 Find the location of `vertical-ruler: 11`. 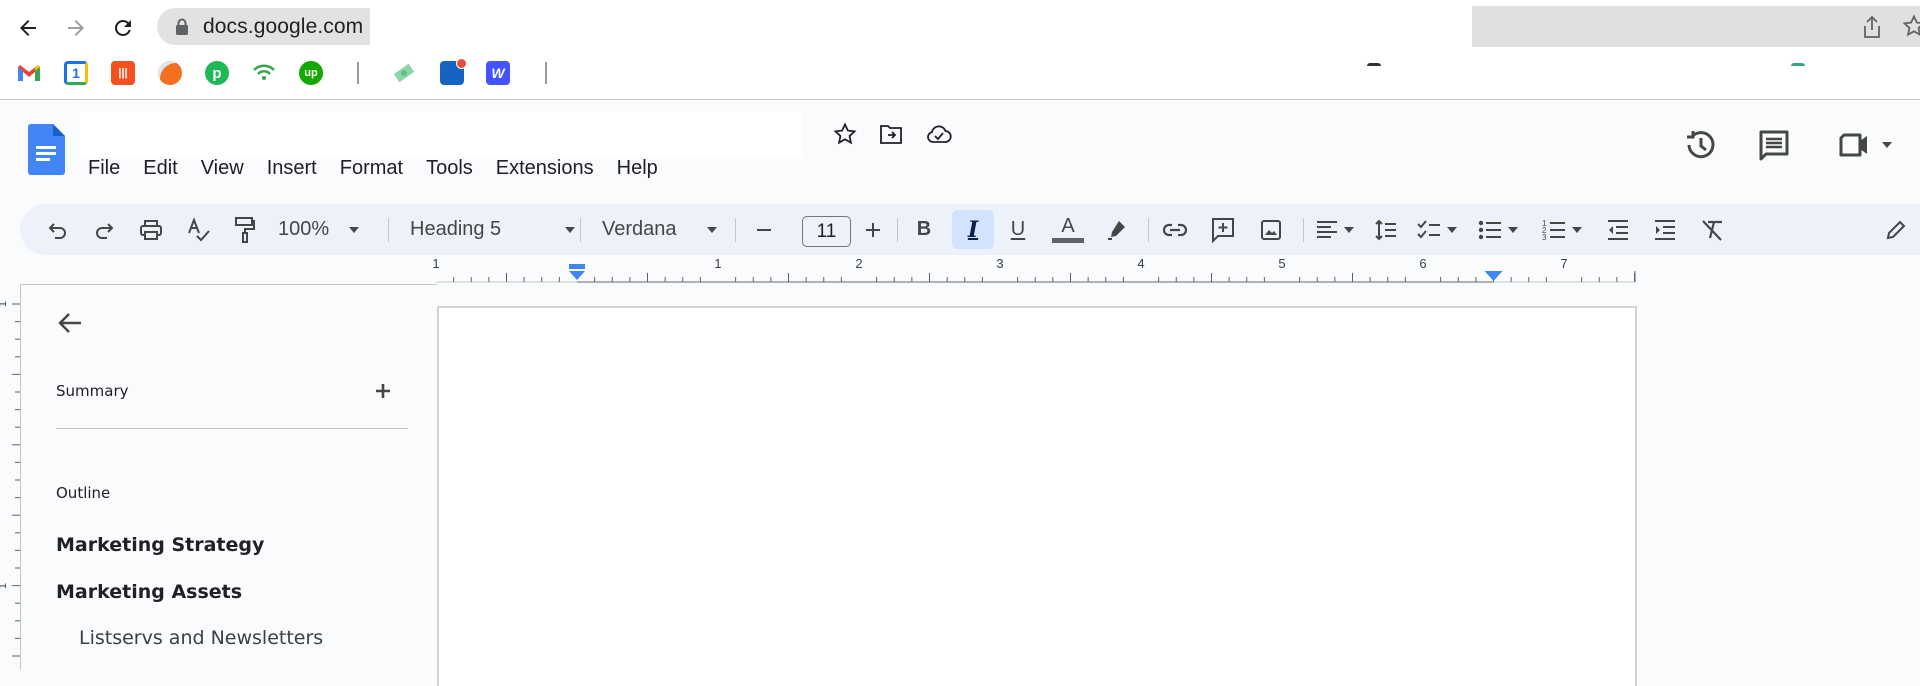

vertical-ruler: 11 is located at coordinates (10, 477).